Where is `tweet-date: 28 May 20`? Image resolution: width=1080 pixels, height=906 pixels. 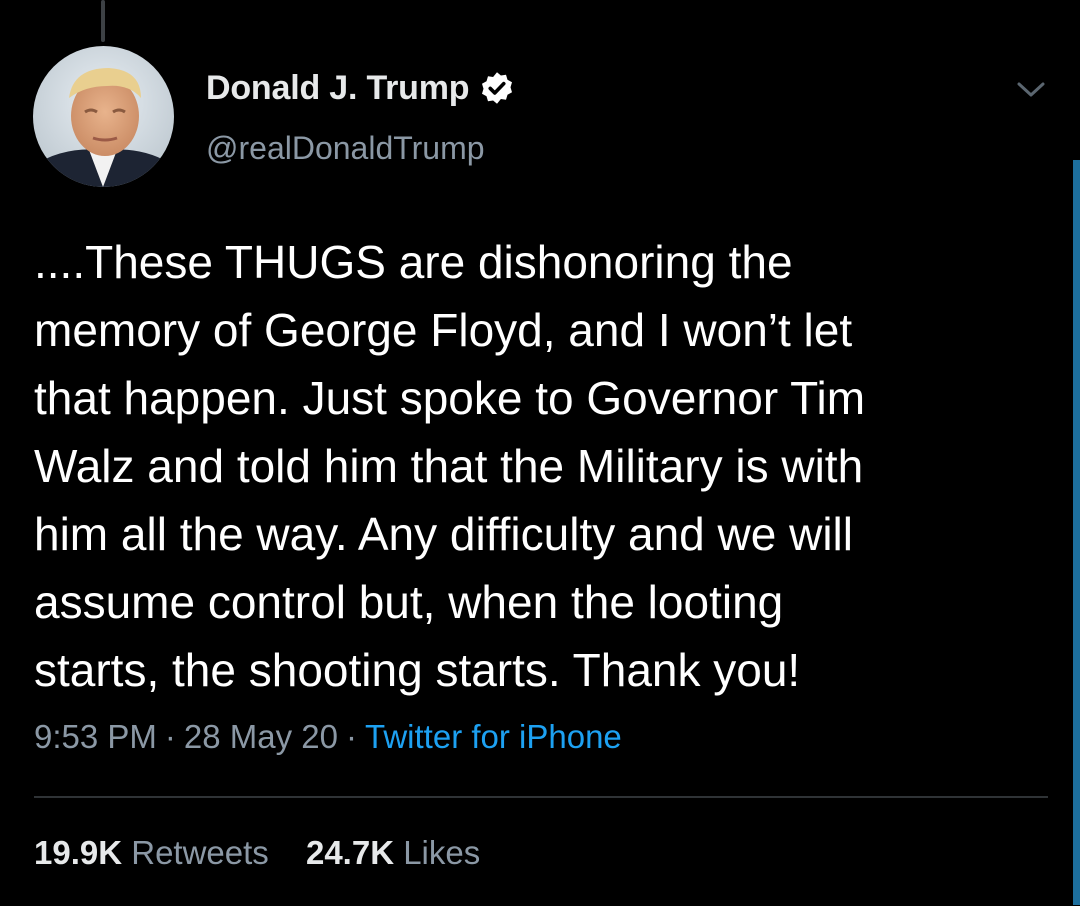 tweet-date: 28 May 20 is located at coordinates (261, 736).